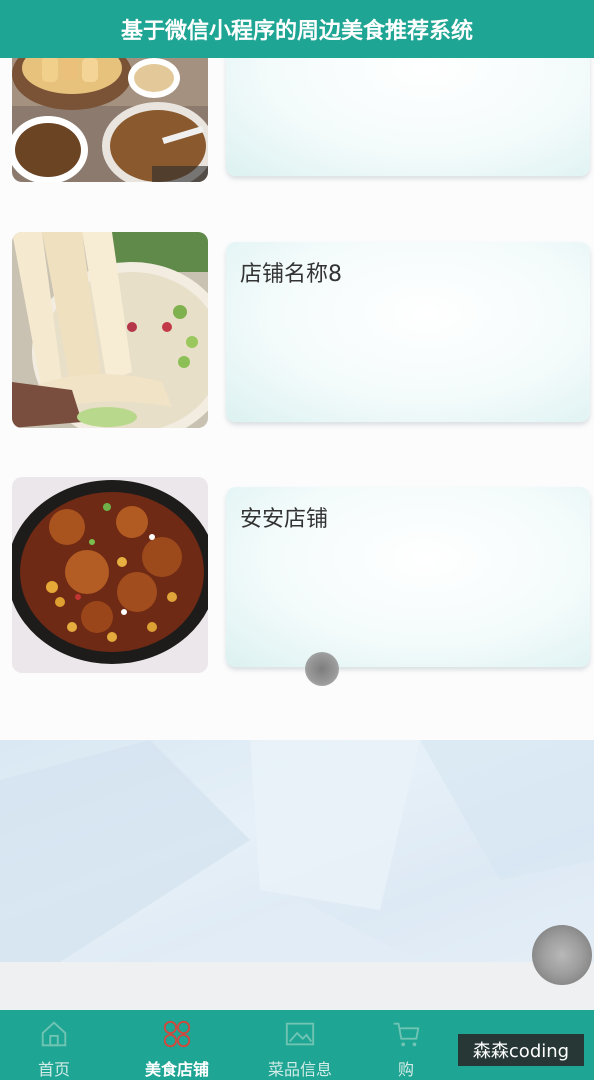 This screenshot has width=594, height=1080. Describe the element at coordinates (297, 986) in the screenshot. I see `content-bottom-strip` at that location.